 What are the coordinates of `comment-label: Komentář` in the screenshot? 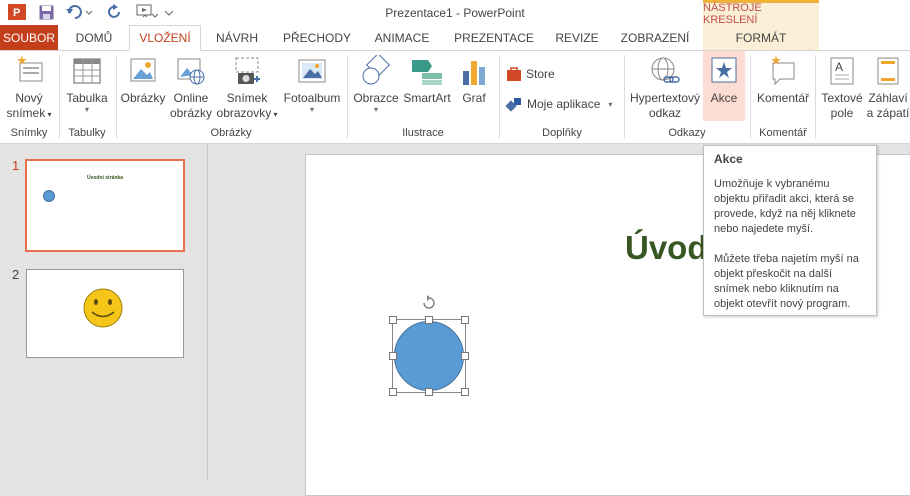 It's located at (783, 98).